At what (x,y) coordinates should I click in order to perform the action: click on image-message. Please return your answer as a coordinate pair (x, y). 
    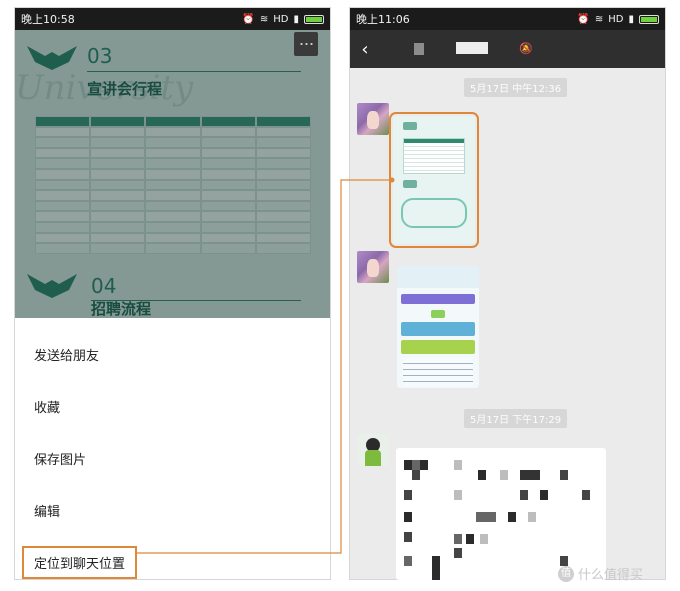
    Looking at the image, I should click on (438, 327).